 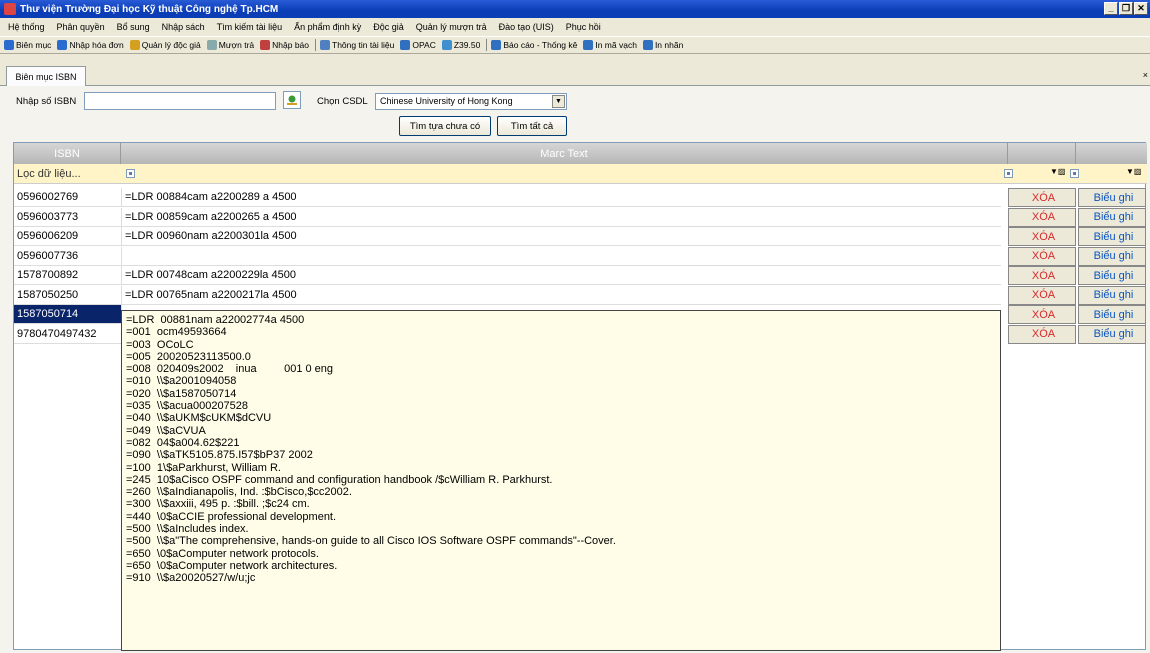 What do you see at coordinates (236, 45) in the screenshot?
I see `toolbar-label: Mượn trả` at bounding box center [236, 45].